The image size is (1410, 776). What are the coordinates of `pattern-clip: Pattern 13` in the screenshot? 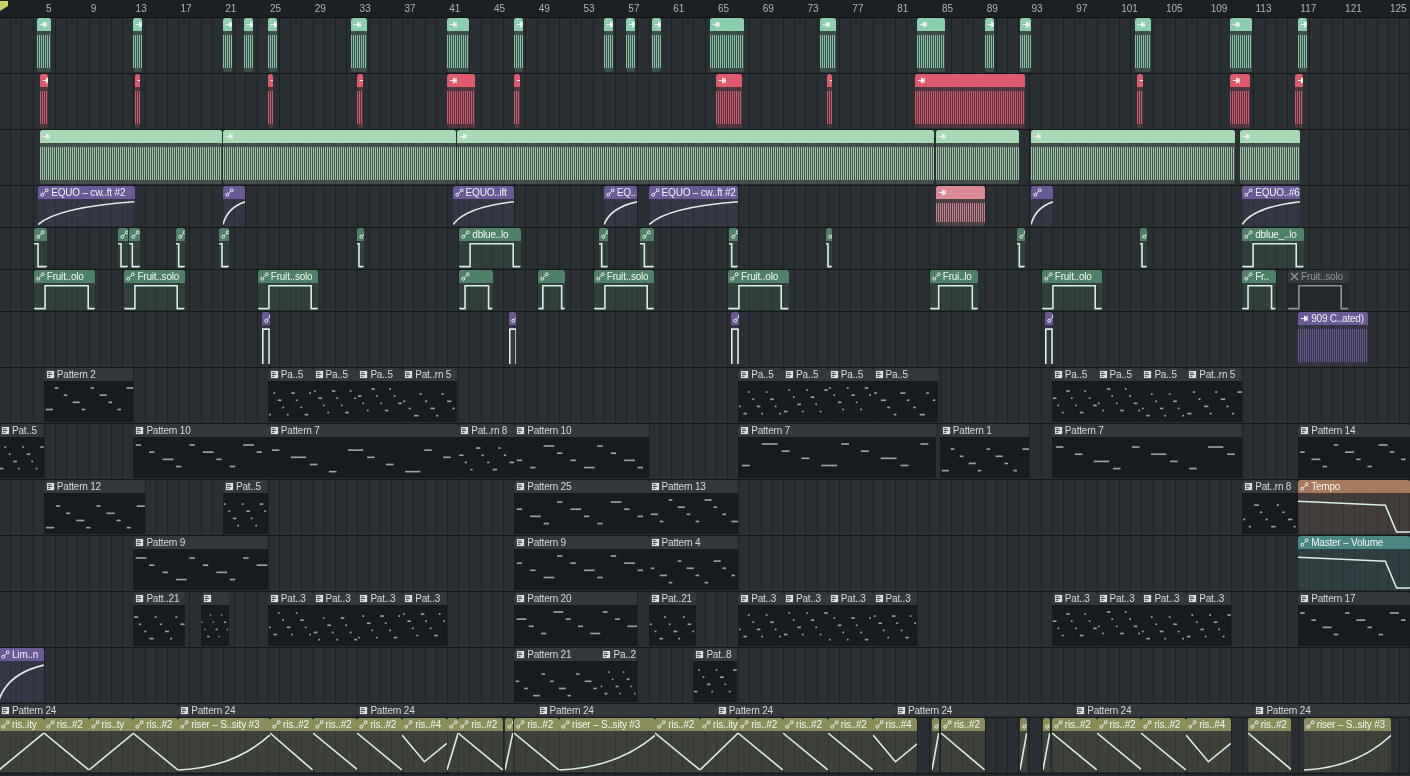 It's located at (693, 507).